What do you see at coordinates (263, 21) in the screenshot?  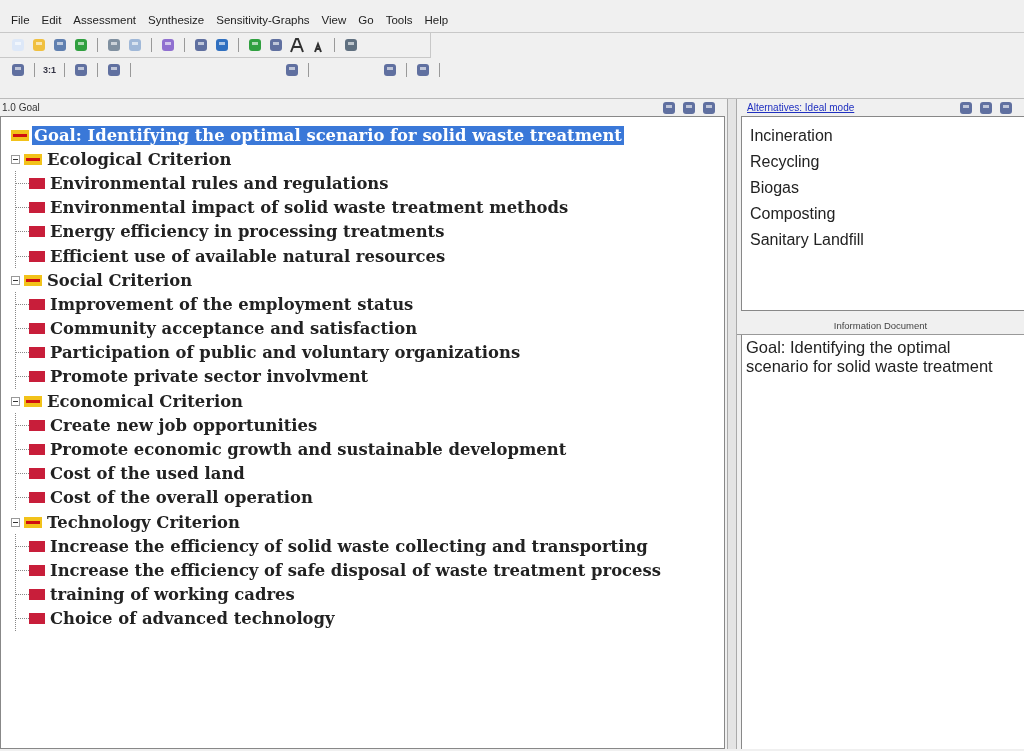 I see `menu-item: Sensitivity-Graphs` at bounding box center [263, 21].